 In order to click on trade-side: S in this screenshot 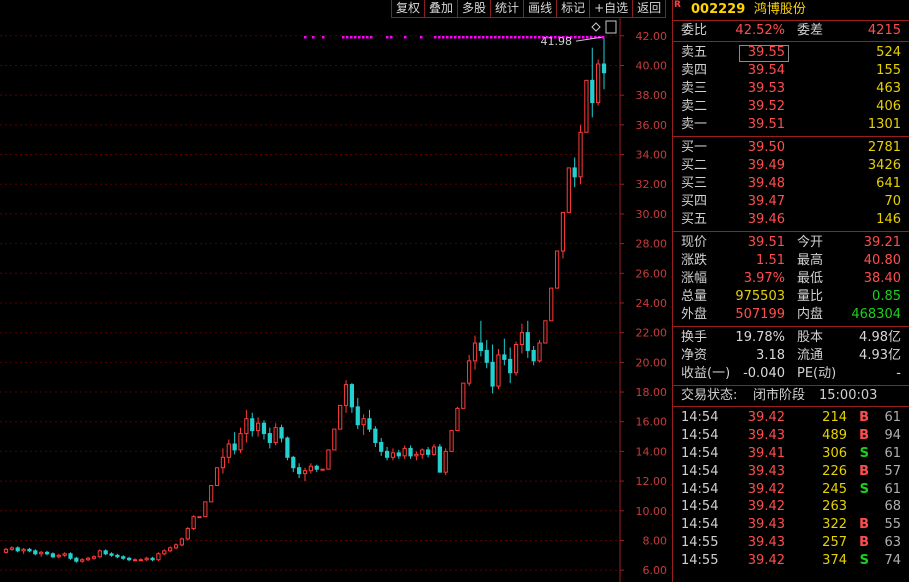, I will do `click(864, 561)`.